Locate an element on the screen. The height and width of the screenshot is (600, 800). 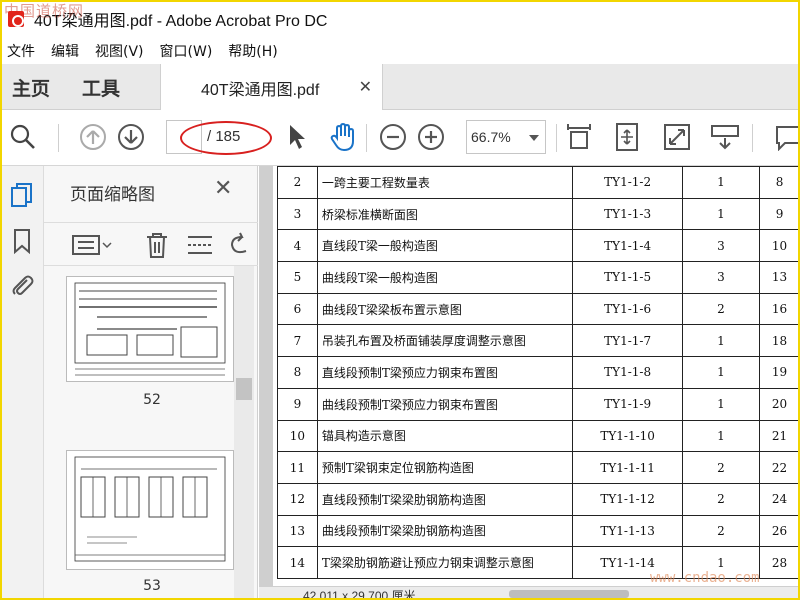
row-number: 11 is located at coordinates (297, 467).